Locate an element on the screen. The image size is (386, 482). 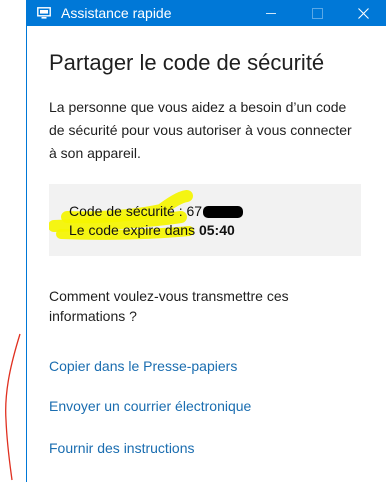
expiry-line: Le code expire dans 05:40 is located at coordinates (152, 230).